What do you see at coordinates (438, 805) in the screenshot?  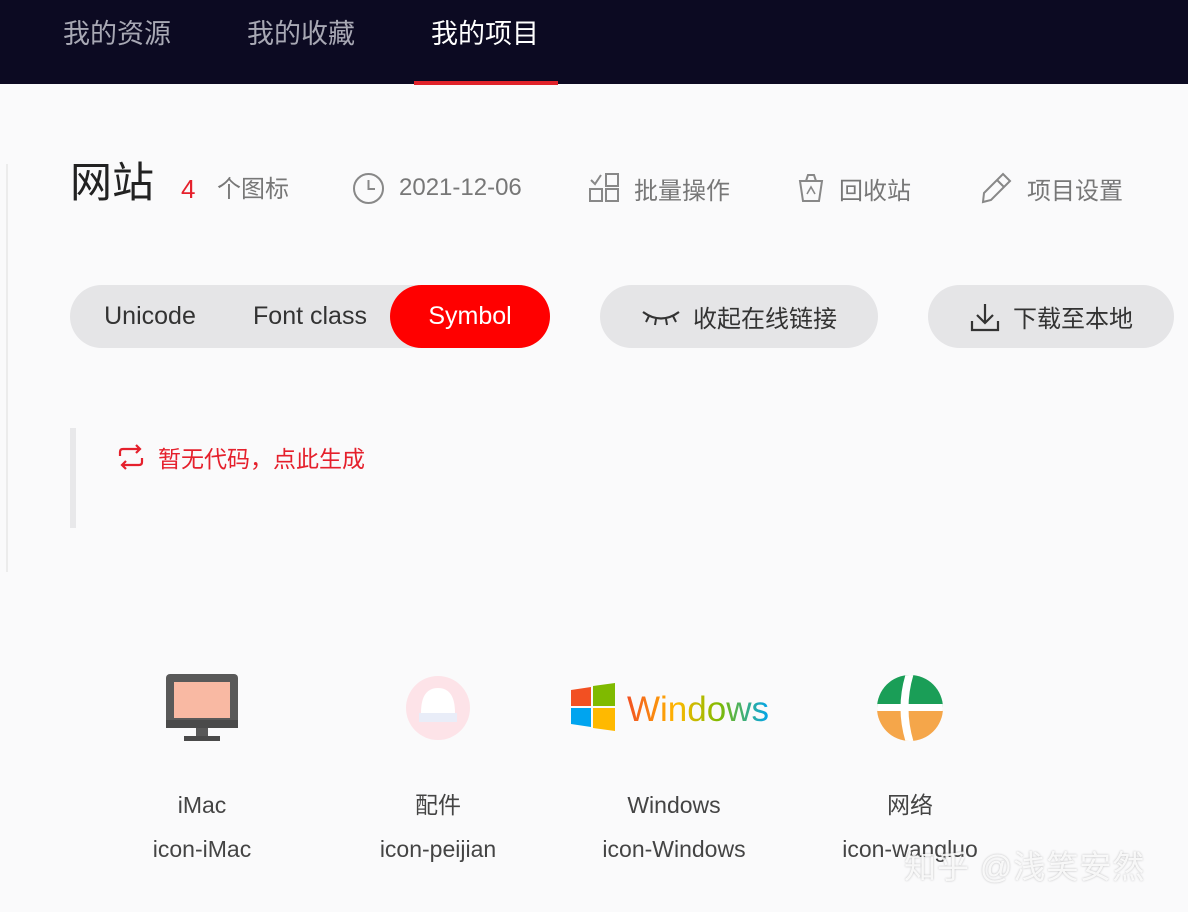 I see `icon-name: 配件` at bounding box center [438, 805].